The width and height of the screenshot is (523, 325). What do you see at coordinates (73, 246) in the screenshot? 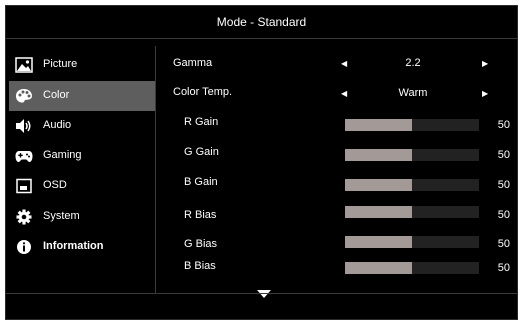
I see `sidebar-item-label: Information` at bounding box center [73, 246].